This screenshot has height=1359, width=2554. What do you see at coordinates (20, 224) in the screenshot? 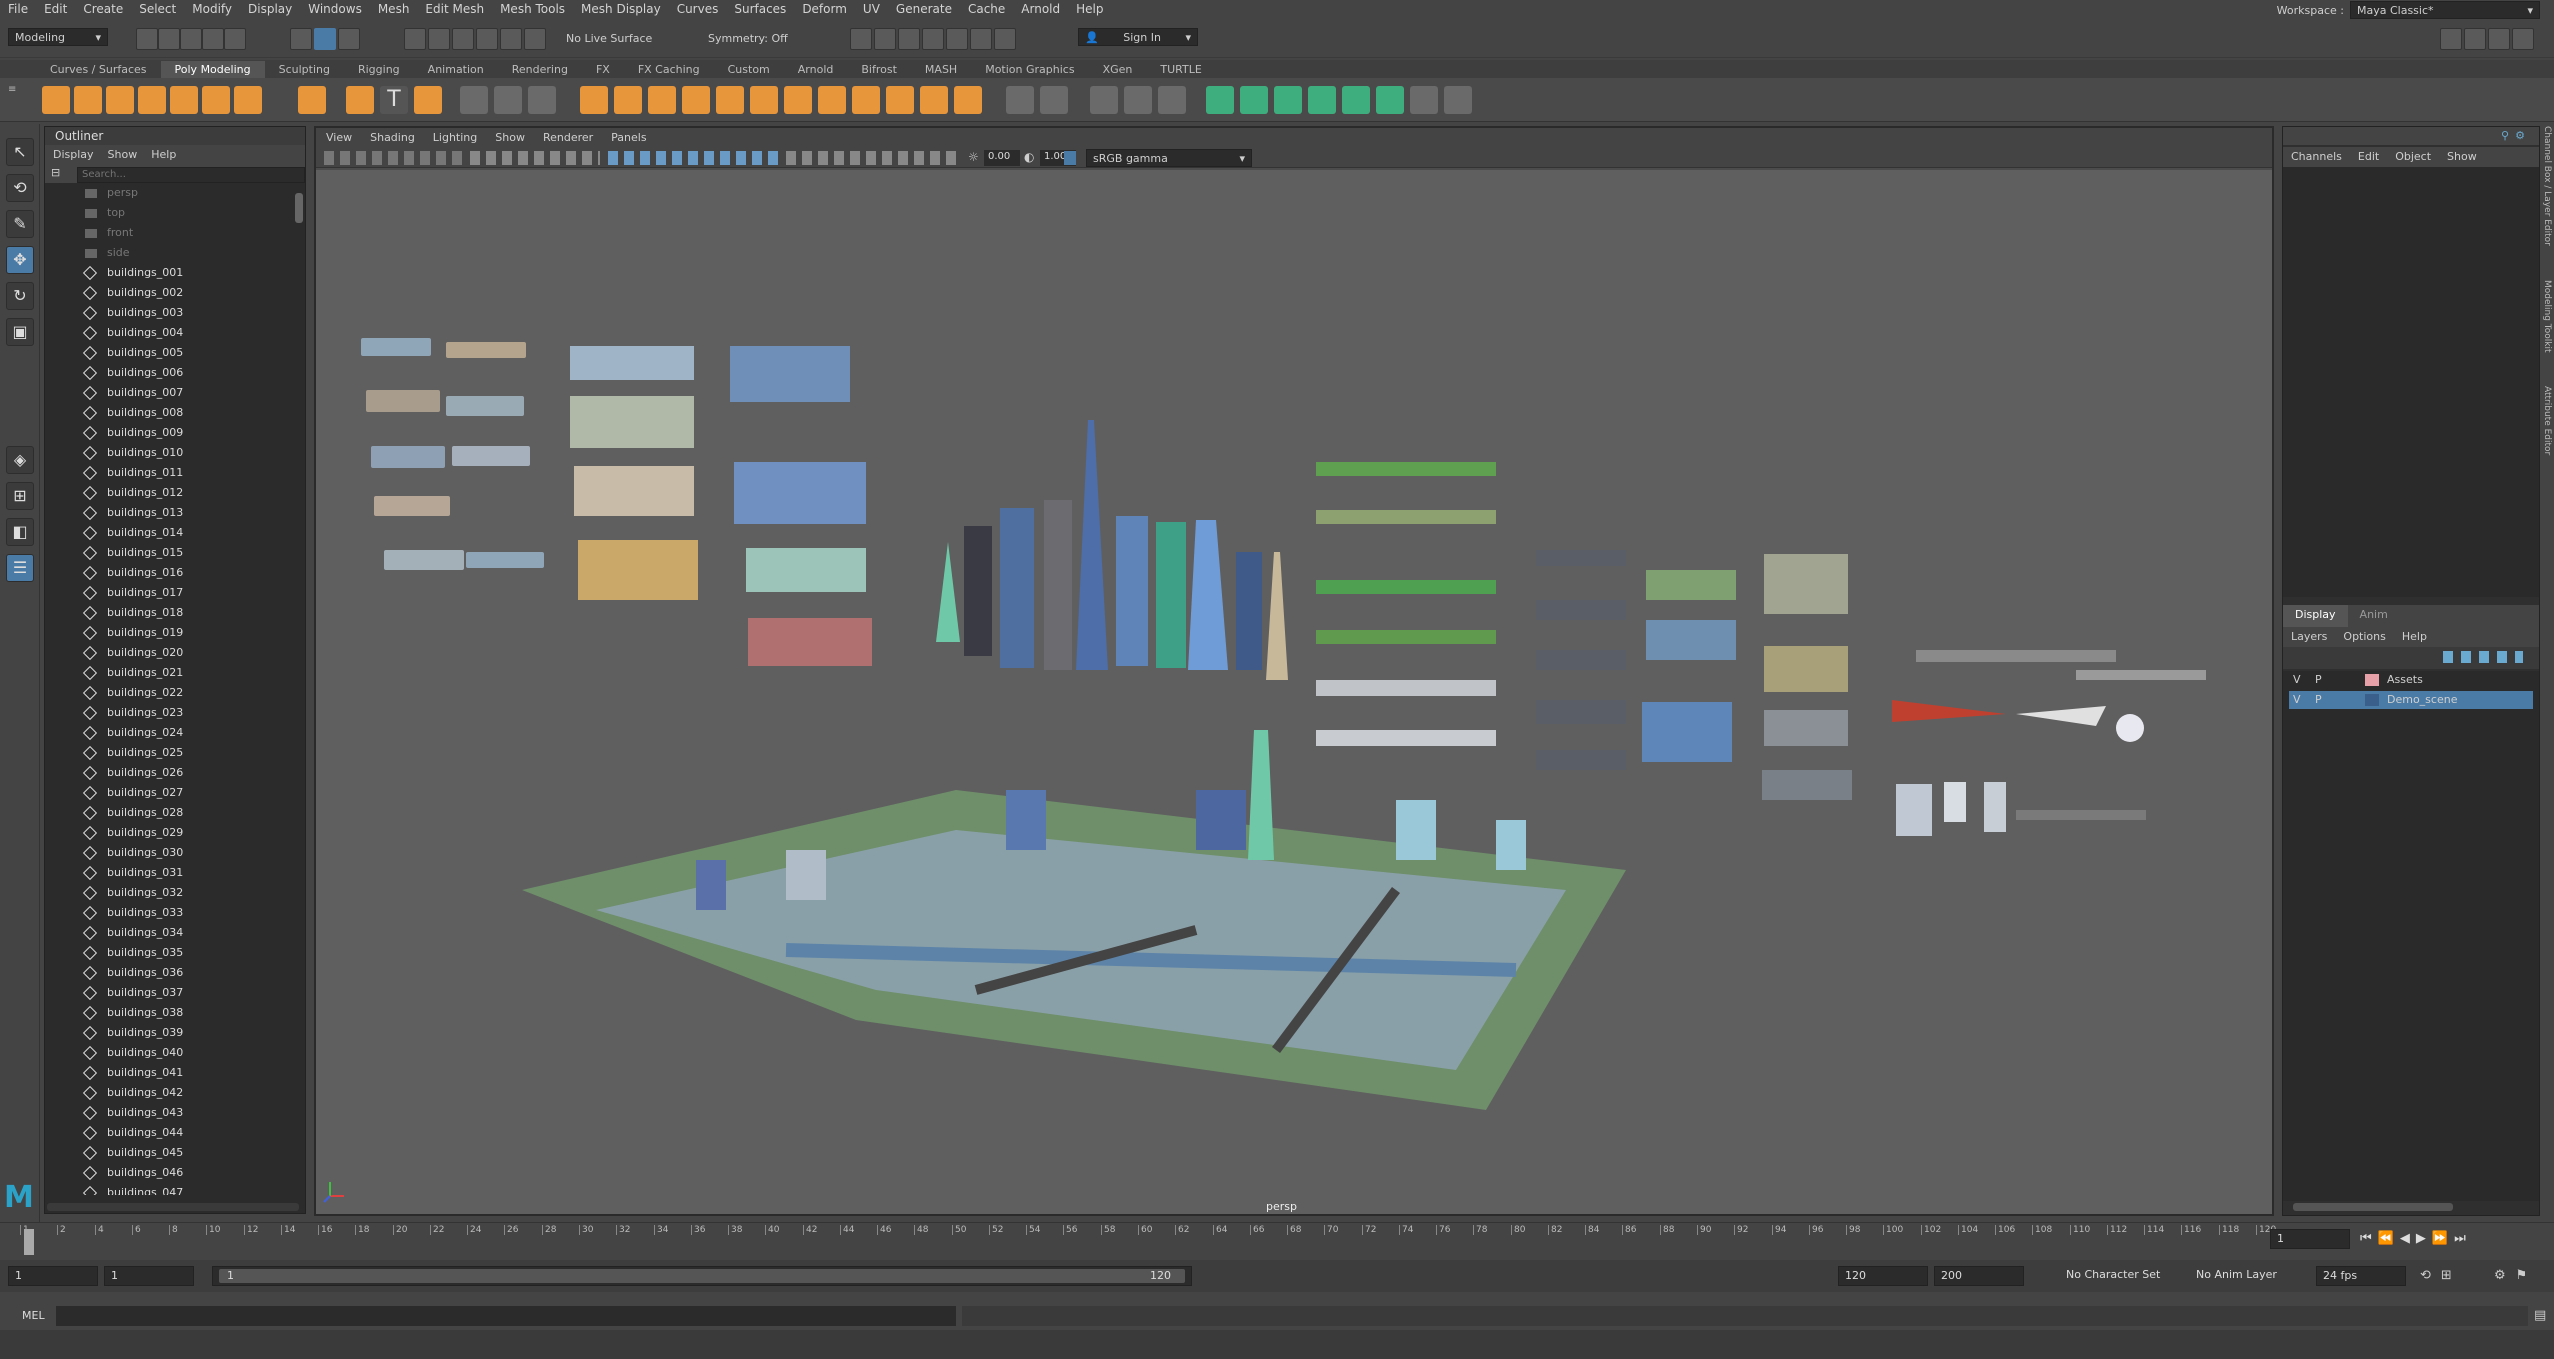
I see `paint-select-icon: ✎` at bounding box center [20, 224].